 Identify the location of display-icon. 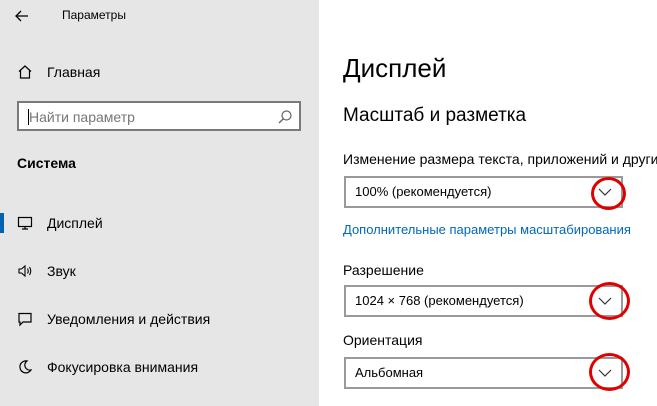
(25, 223).